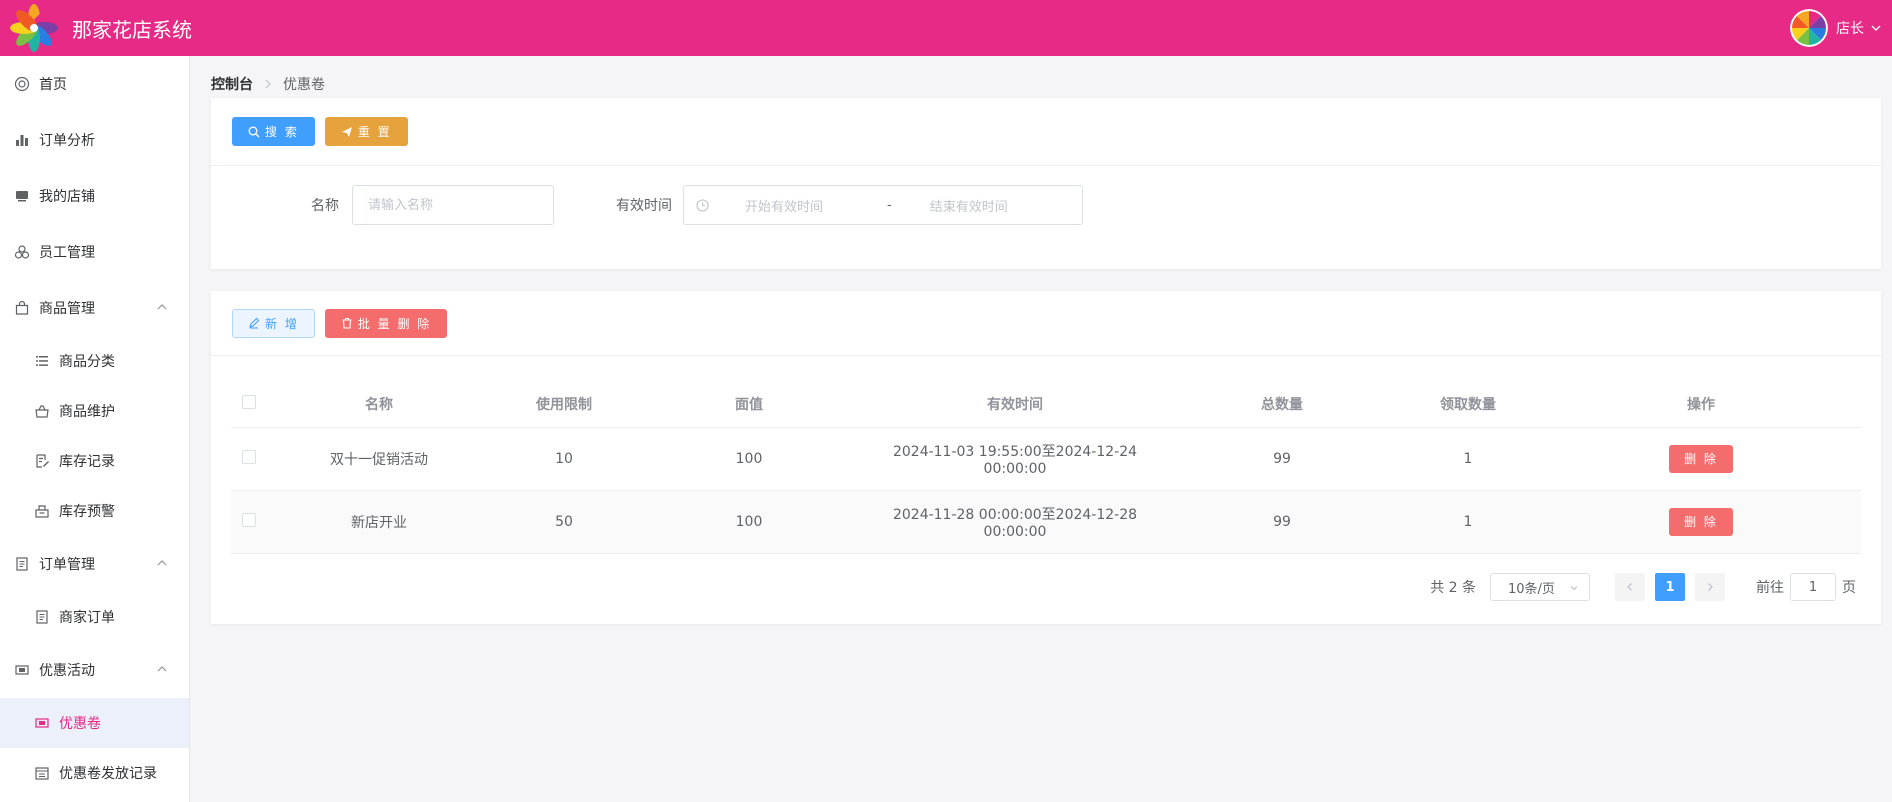 The width and height of the screenshot is (1892, 802). Describe the element at coordinates (1046, 323) in the screenshot. I see `action-toolbar: 新 增 批 量 删 除` at that location.